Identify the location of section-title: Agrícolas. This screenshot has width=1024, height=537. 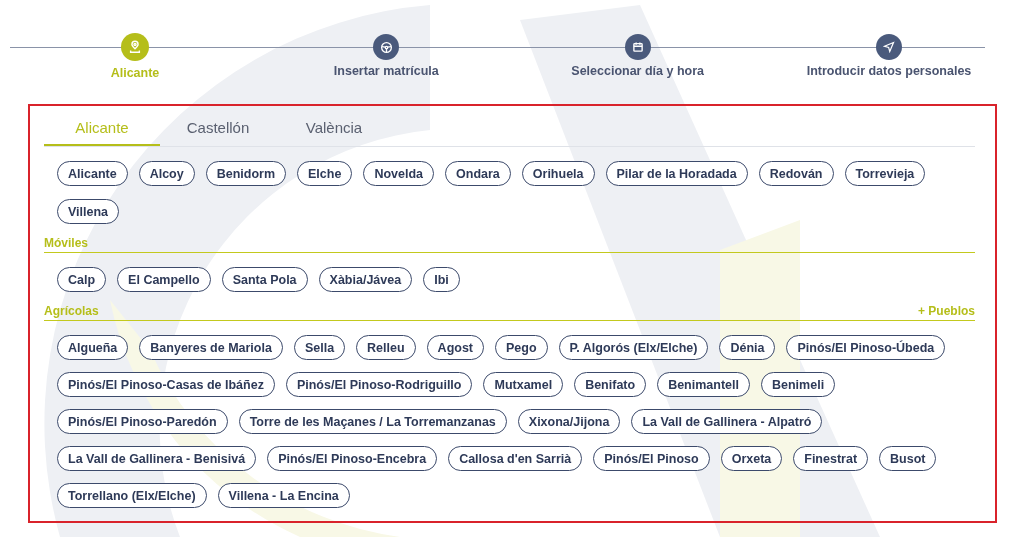
(71, 311).